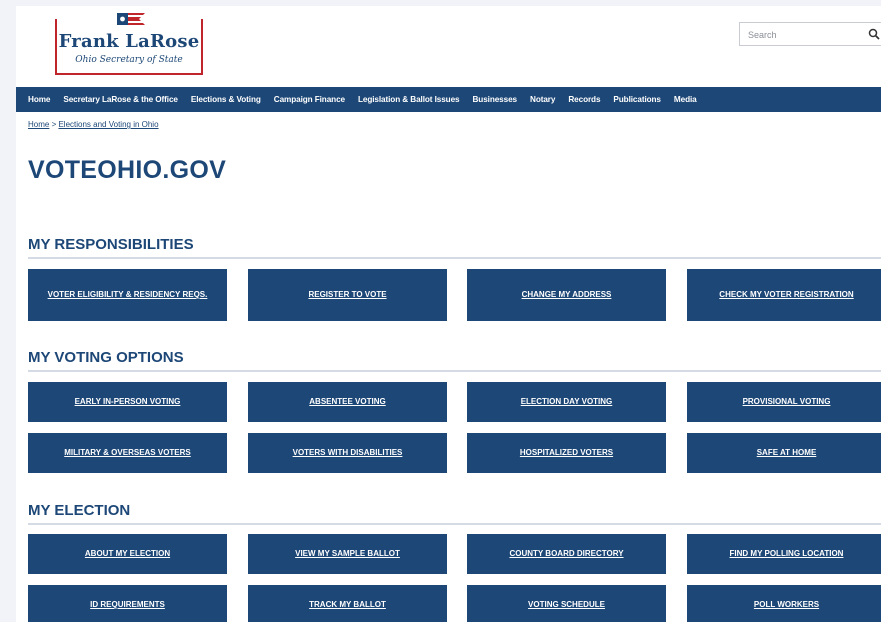  I want to click on search-input, so click(803, 35).